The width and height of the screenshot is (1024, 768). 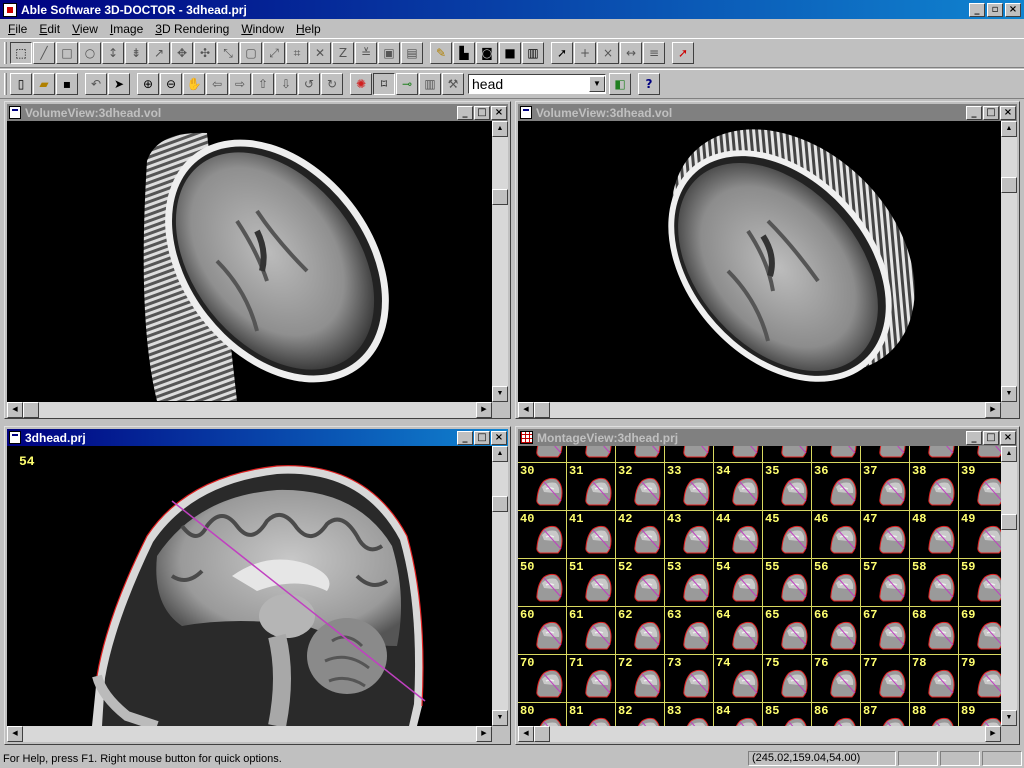 I want to click on pointer-remove-icon: ×, so click(x=608, y=53).